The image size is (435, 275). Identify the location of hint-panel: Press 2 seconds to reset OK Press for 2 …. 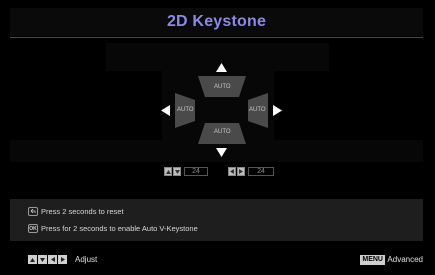
(216, 220).